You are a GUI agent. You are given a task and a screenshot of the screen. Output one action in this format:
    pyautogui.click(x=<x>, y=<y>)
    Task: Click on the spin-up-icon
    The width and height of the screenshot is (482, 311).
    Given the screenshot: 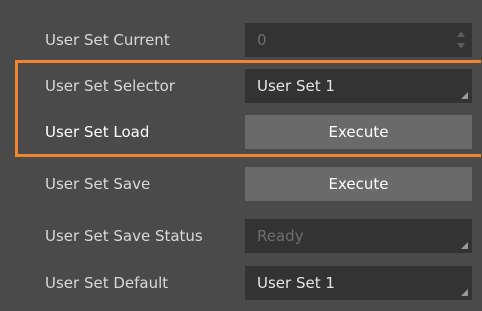 What is the action you would take?
    pyautogui.click(x=461, y=34)
    